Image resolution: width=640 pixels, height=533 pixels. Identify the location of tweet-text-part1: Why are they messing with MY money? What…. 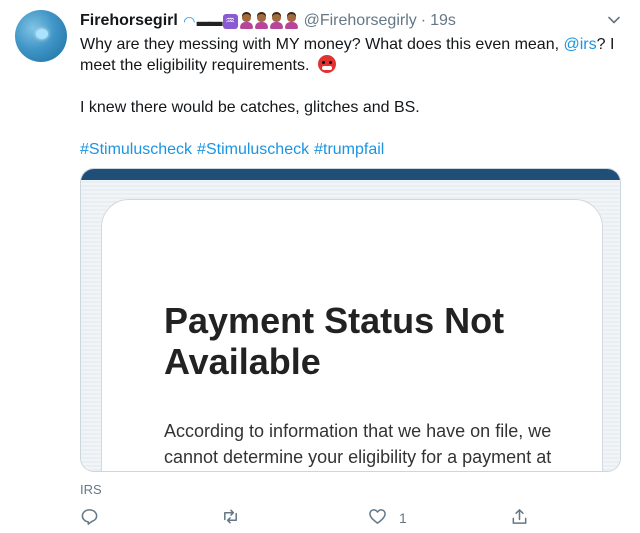
(322, 44).